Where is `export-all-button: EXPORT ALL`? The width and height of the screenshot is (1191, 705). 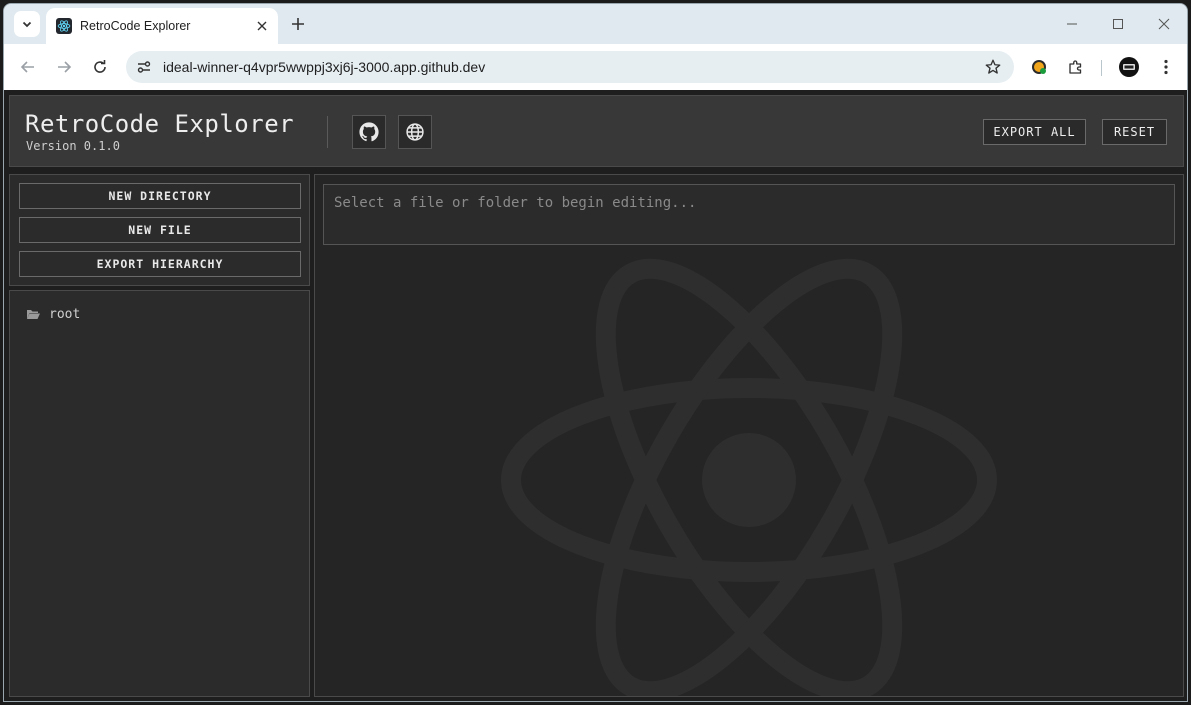 export-all-button: EXPORT ALL is located at coordinates (1034, 132).